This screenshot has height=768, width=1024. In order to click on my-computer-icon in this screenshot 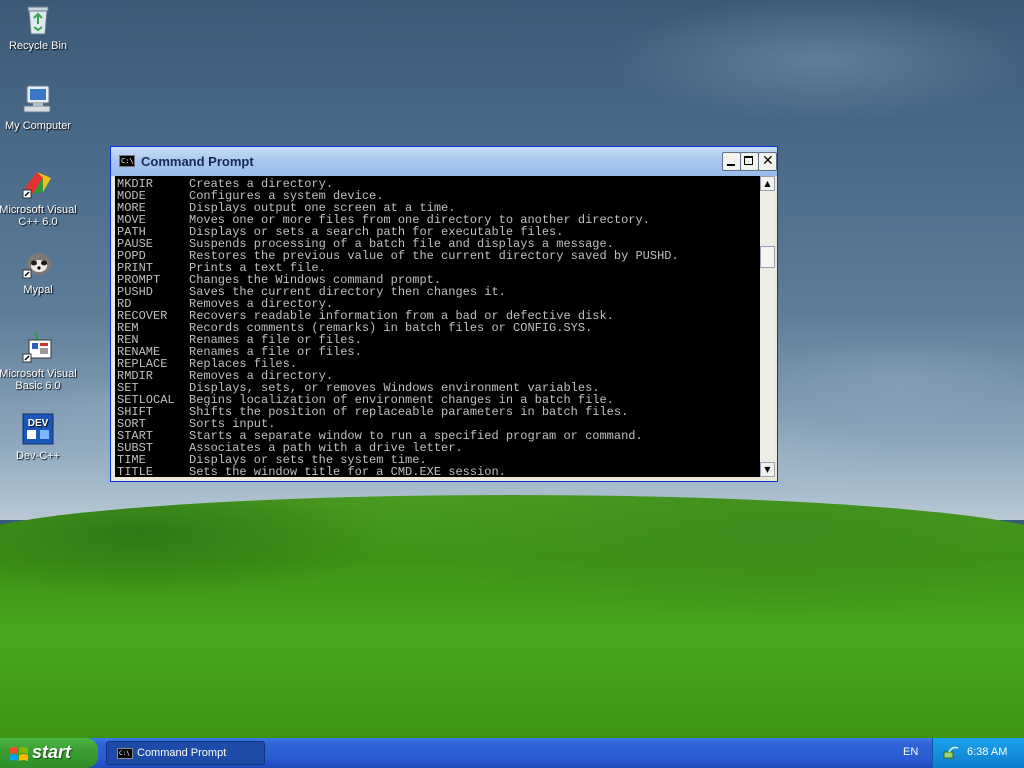, I will do `click(37, 99)`.